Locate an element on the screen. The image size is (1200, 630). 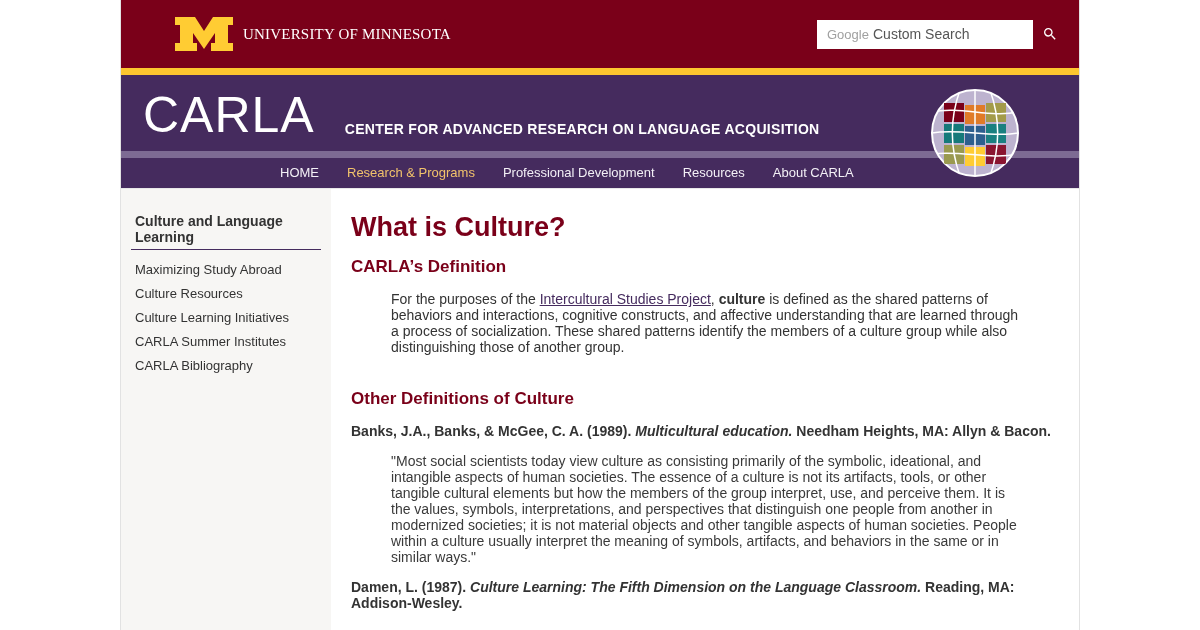
section-heading: CARLA’s Definition is located at coordinates (429, 267).